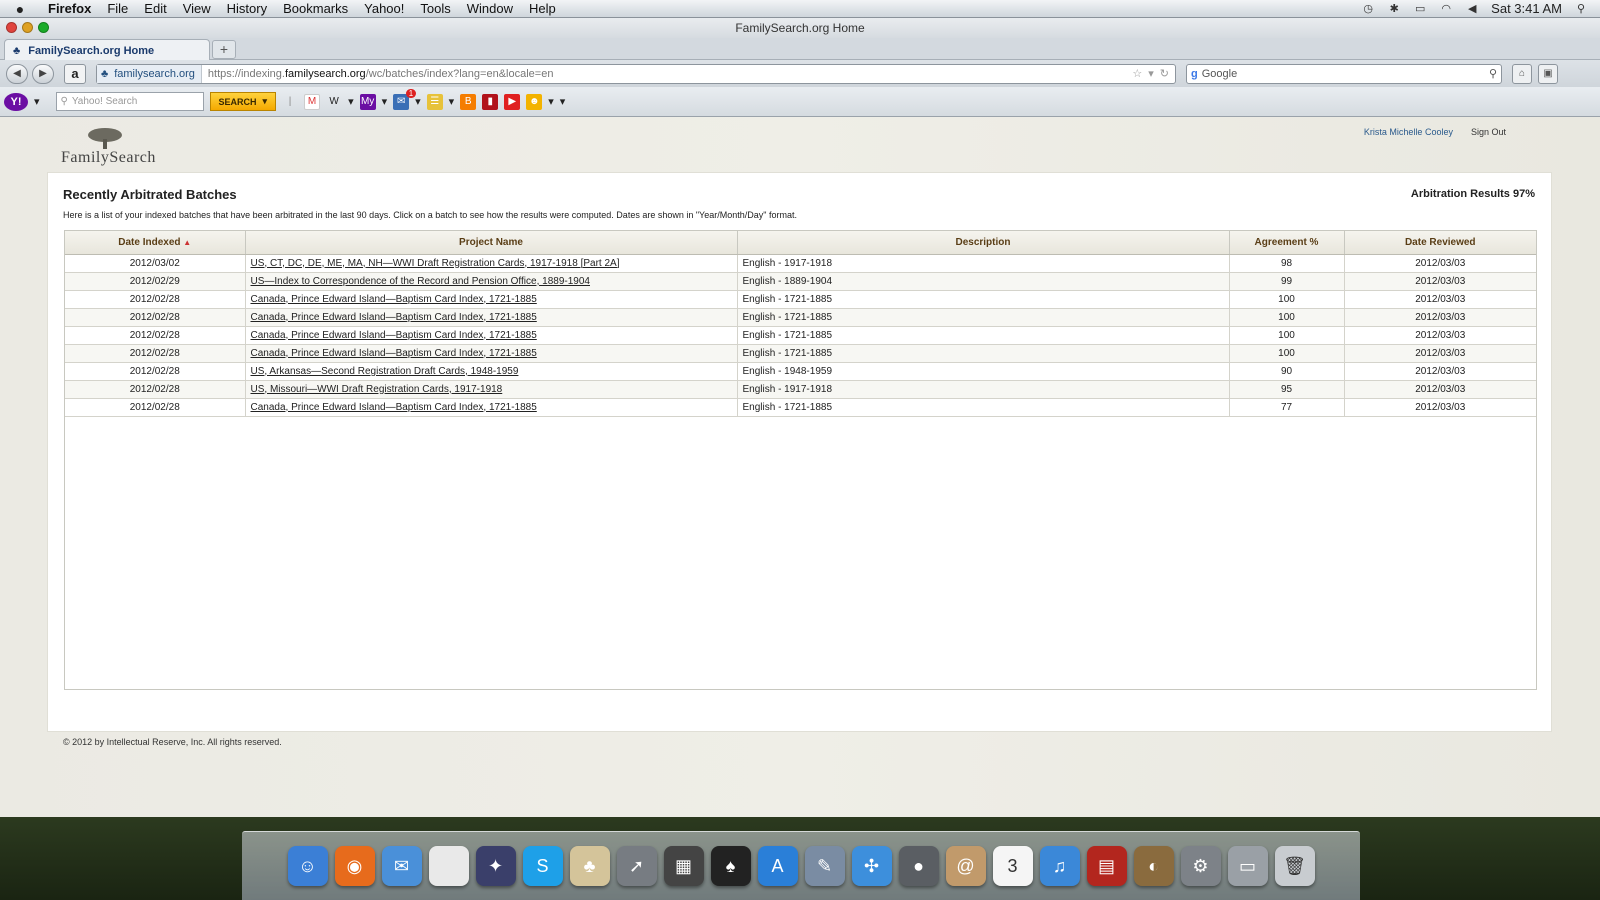 The image size is (1600, 900). What do you see at coordinates (384, 8) in the screenshot?
I see `menu-yahoo: Yahoo!` at bounding box center [384, 8].